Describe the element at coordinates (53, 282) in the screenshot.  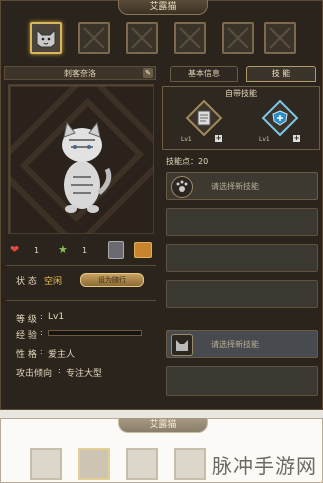
I see `status-value: 空闲` at that location.